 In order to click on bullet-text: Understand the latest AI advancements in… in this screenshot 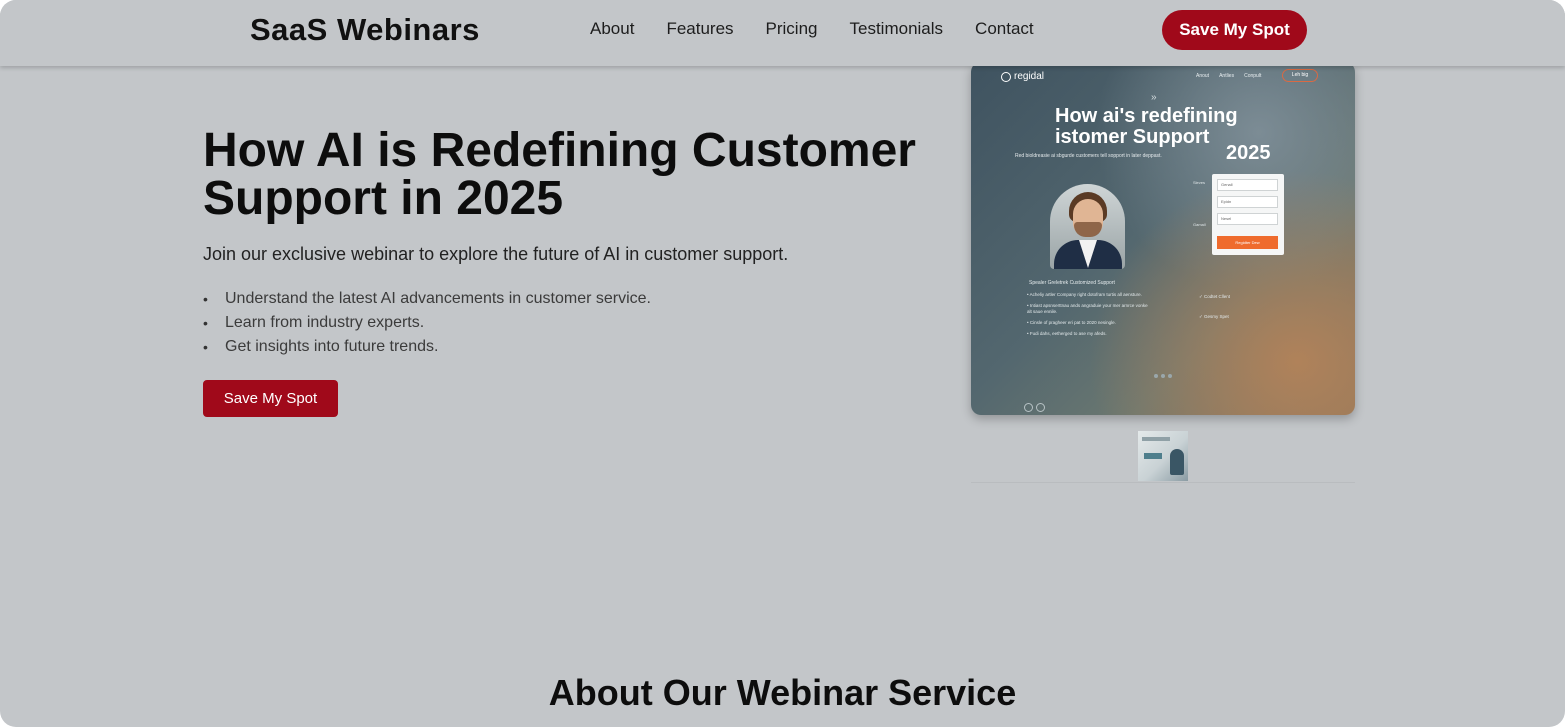, I will do `click(438, 298)`.